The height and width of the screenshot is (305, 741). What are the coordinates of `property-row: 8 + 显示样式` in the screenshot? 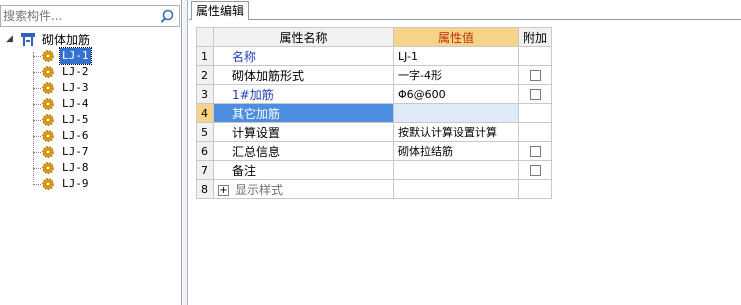 It's located at (374, 189).